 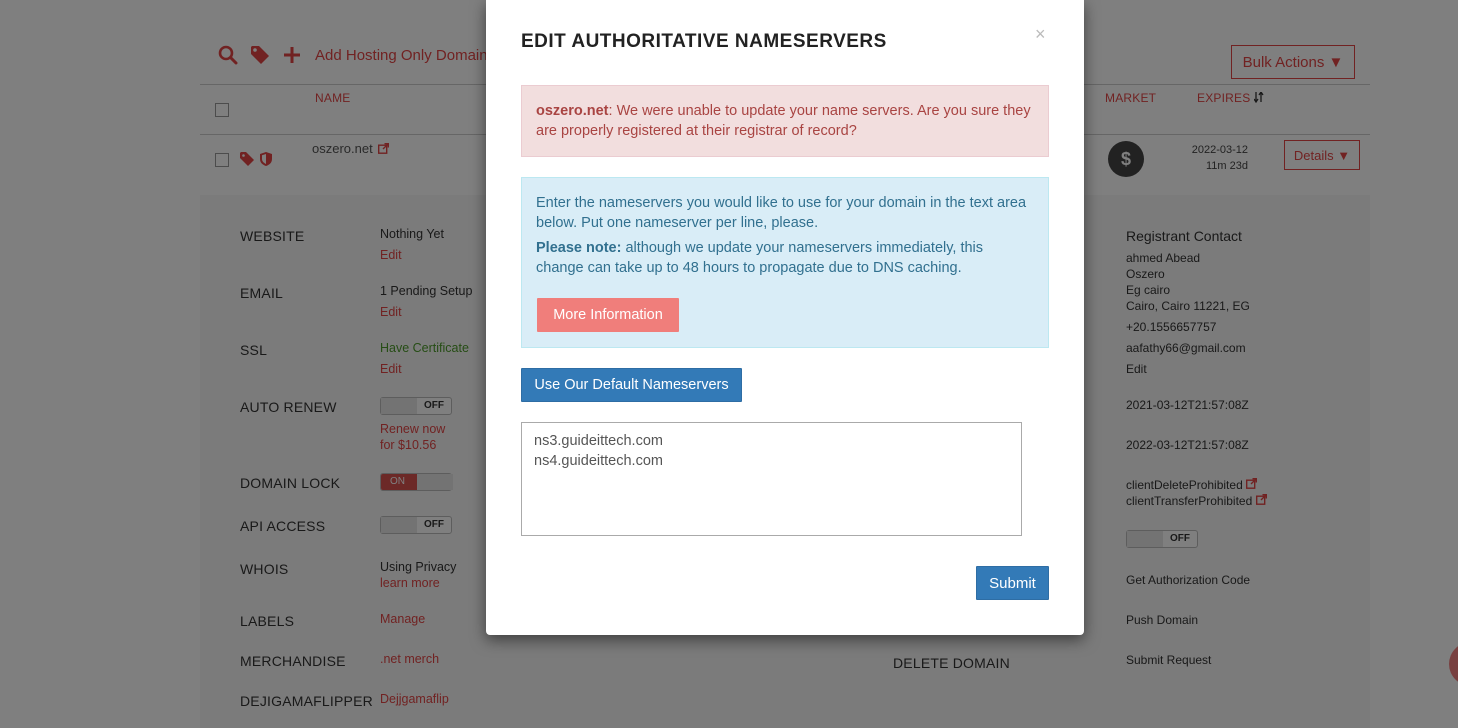 What do you see at coordinates (572, 111) in the screenshot?
I see `error-domain: oszero.net` at bounding box center [572, 111].